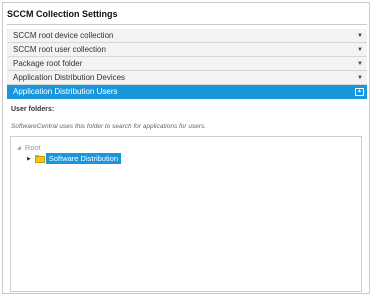 The image size is (374, 298). What do you see at coordinates (33, 109) in the screenshot?
I see `user-folders-label: User folders:` at bounding box center [33, 109].